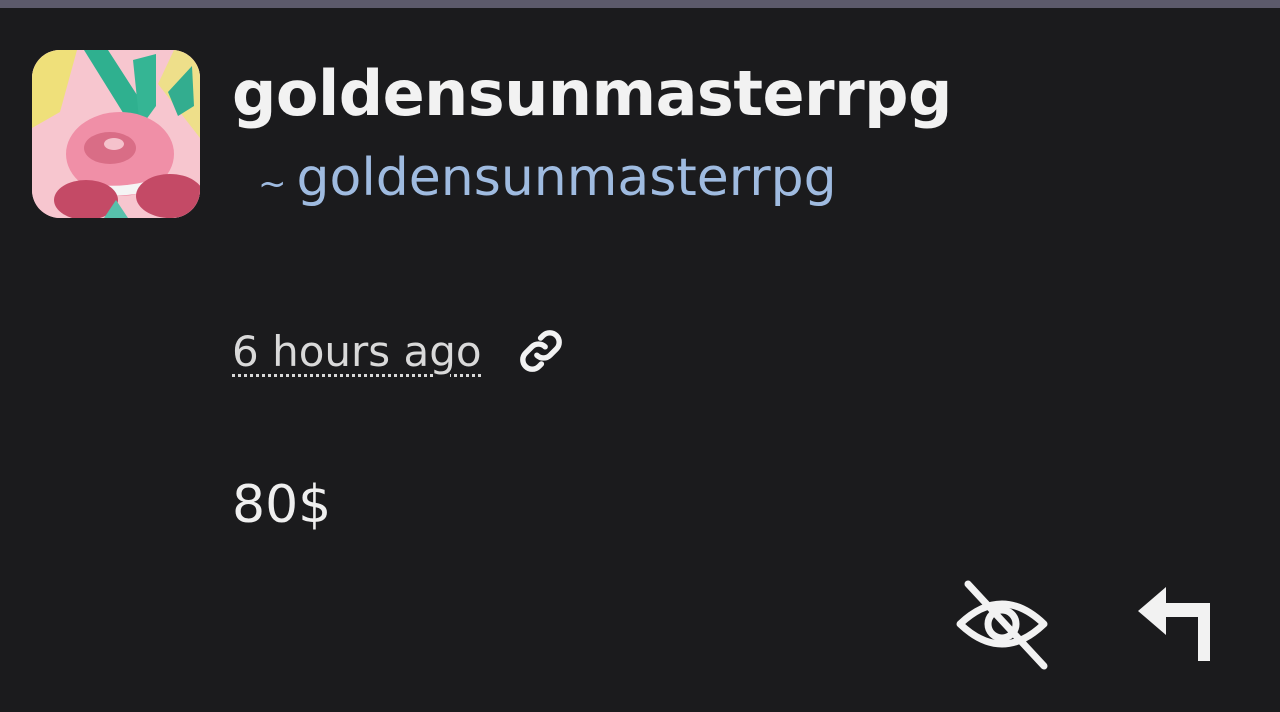 The image size is (1280, 712). I want to click on user-handle: ~ goldensunmasterrpg, so click(547, 181).